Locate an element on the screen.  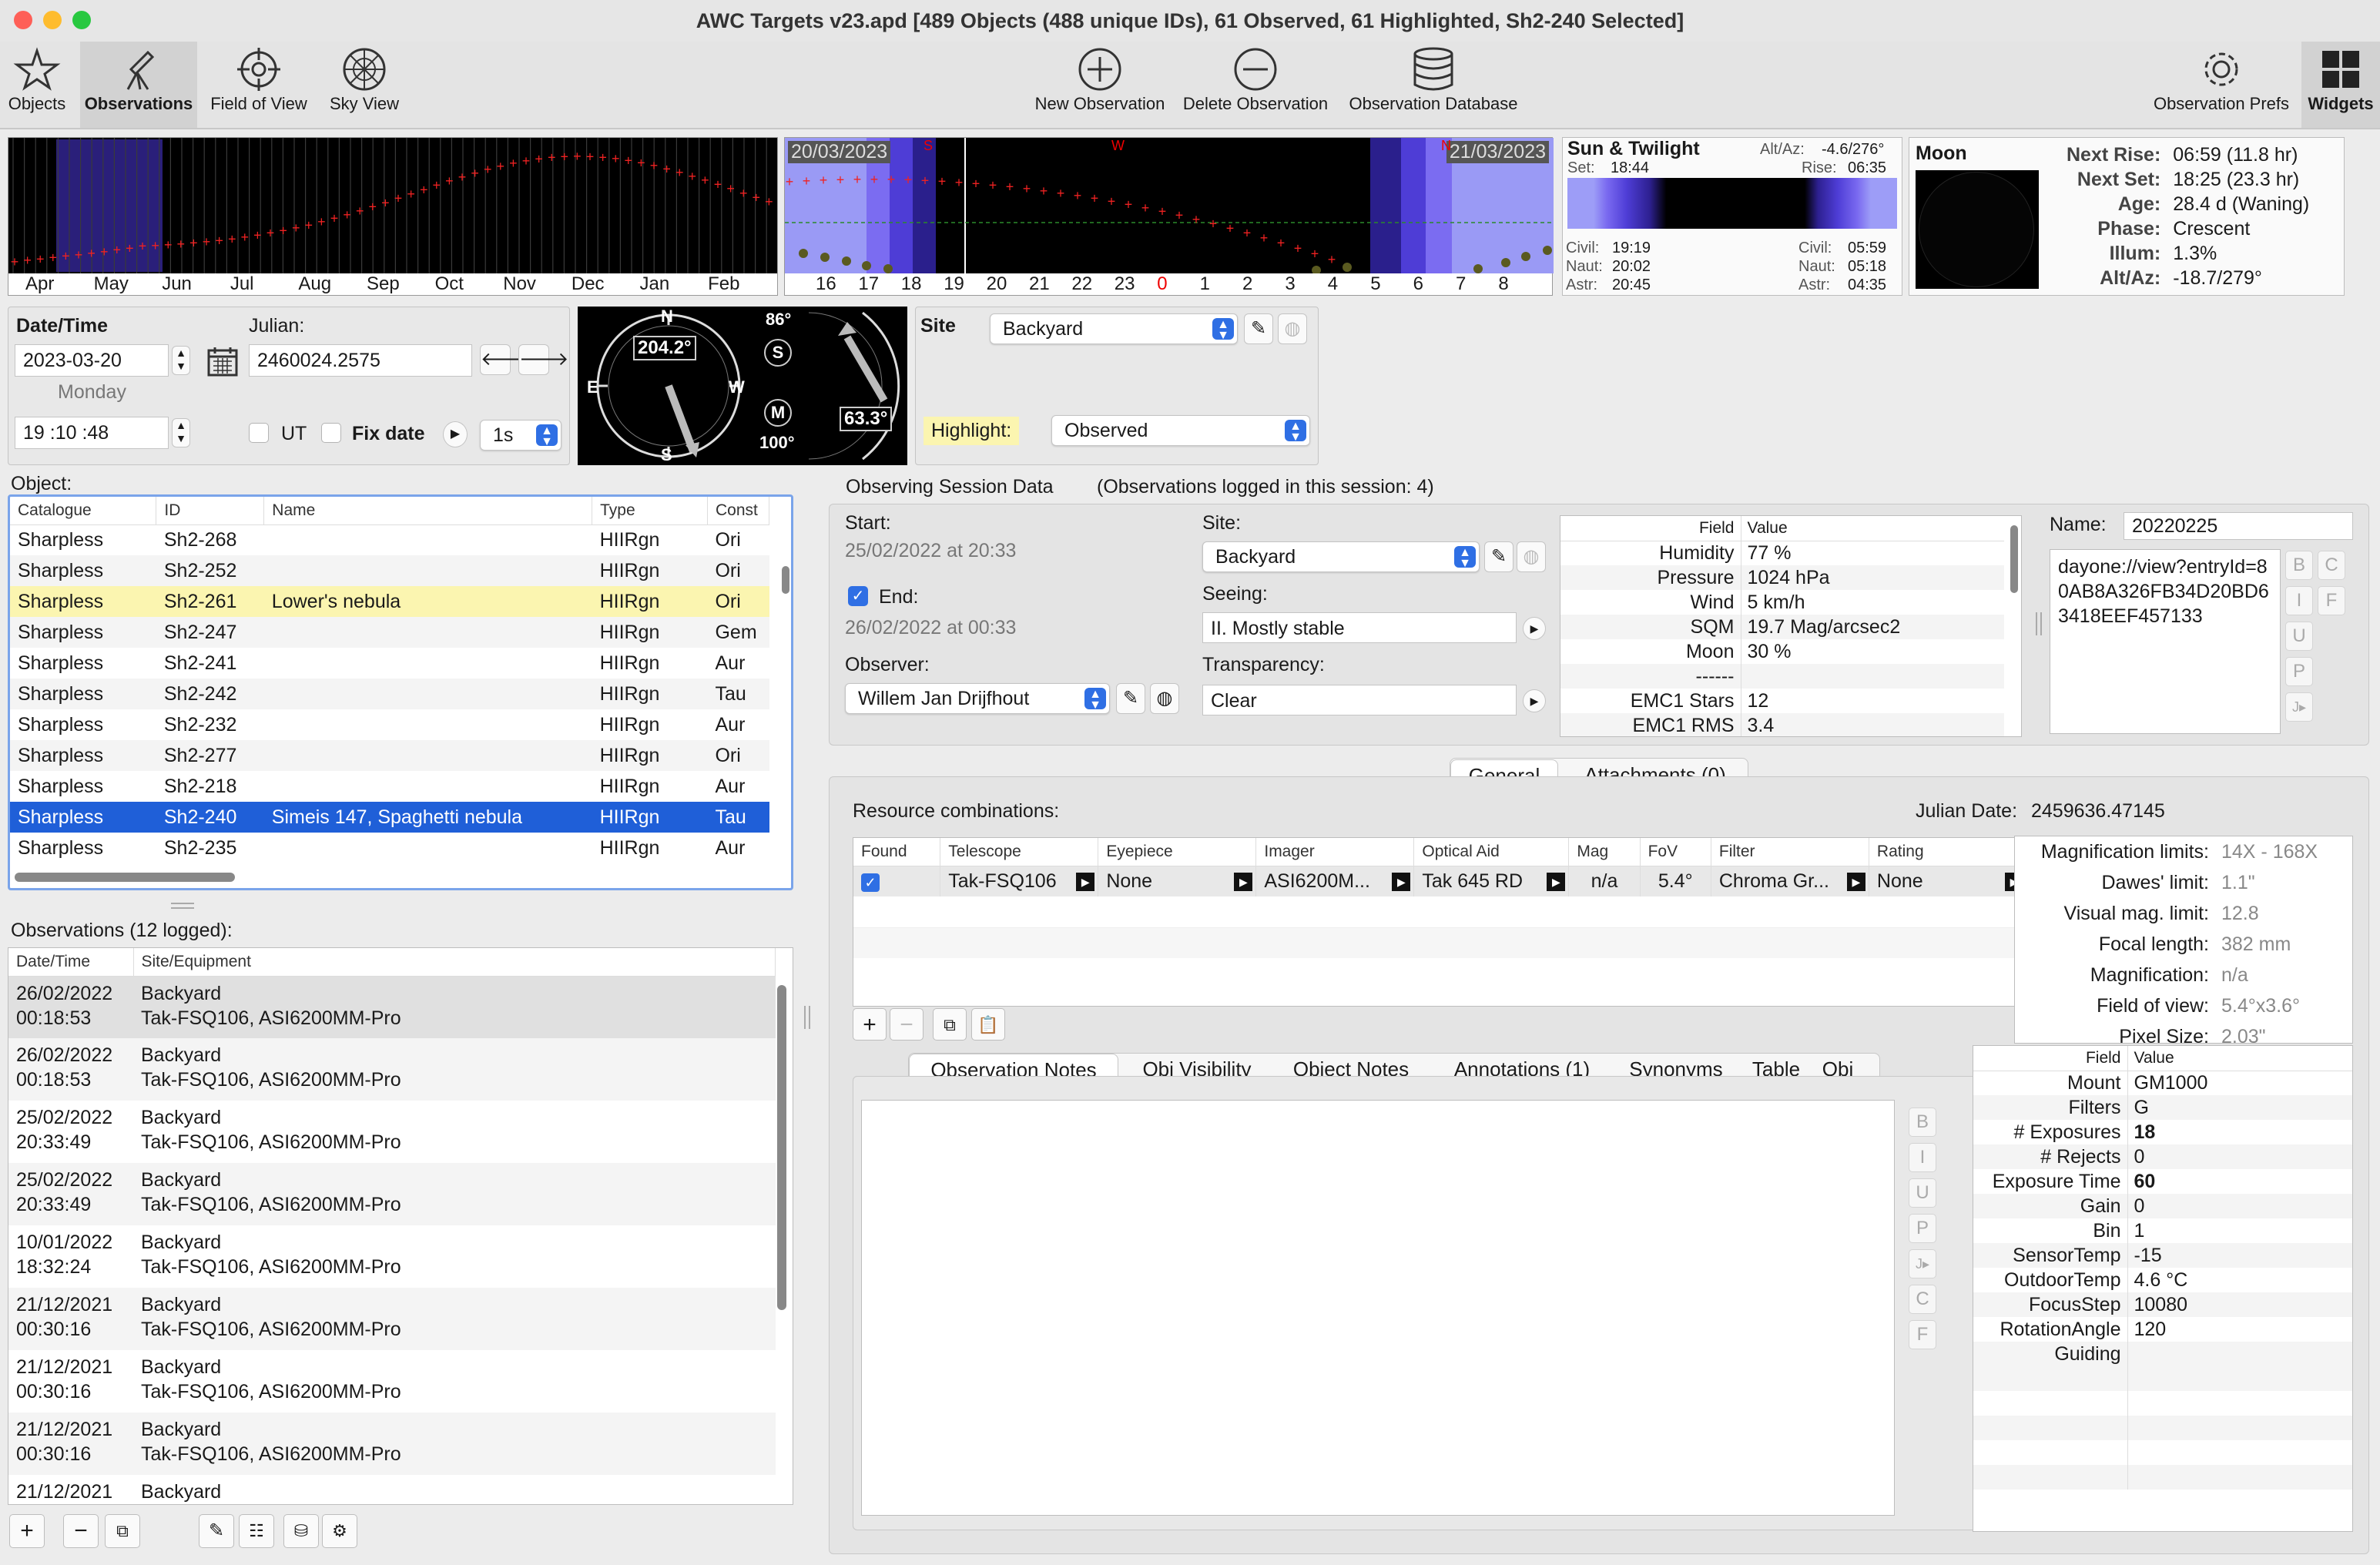
observation-prefs-button: Observation Prefs is located at coordinates (2221, 85).